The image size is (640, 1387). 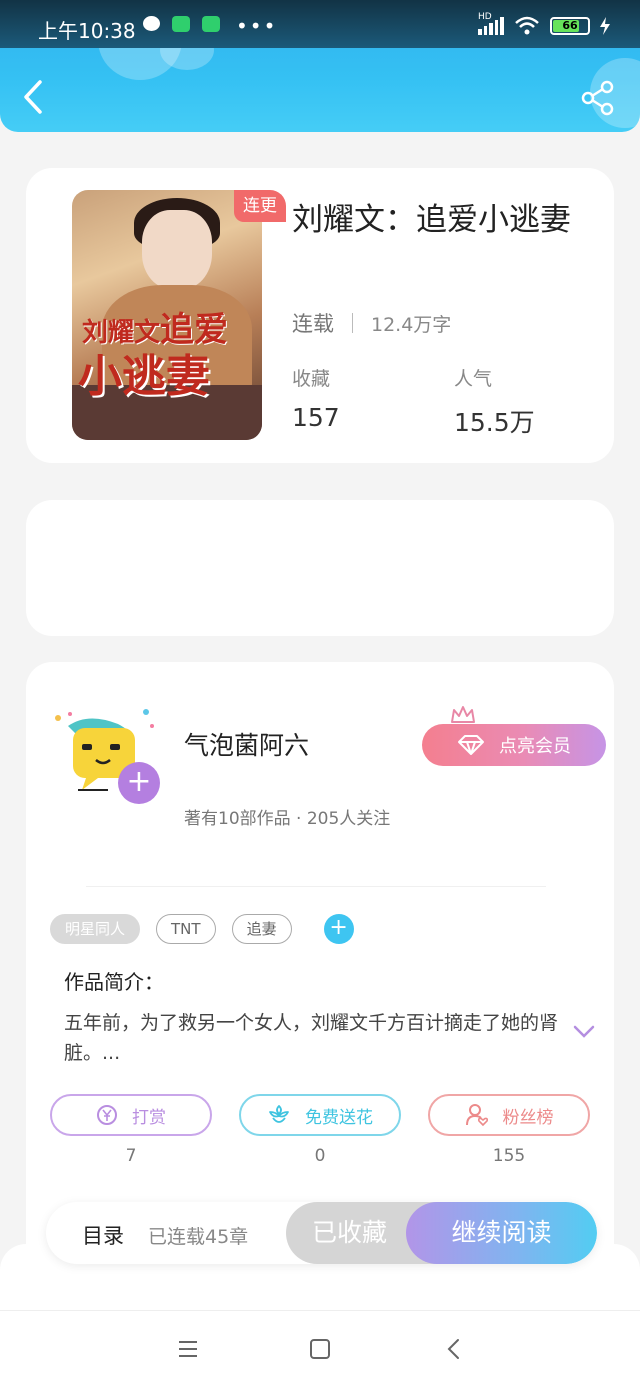 I want to click on network-type: HD, so click(x=485, y=17).